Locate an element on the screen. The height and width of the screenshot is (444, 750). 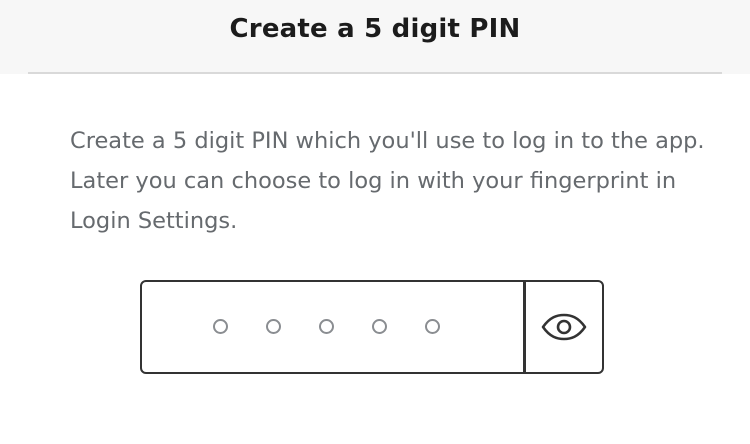
pin-dots is located at coordinates (332, 327).